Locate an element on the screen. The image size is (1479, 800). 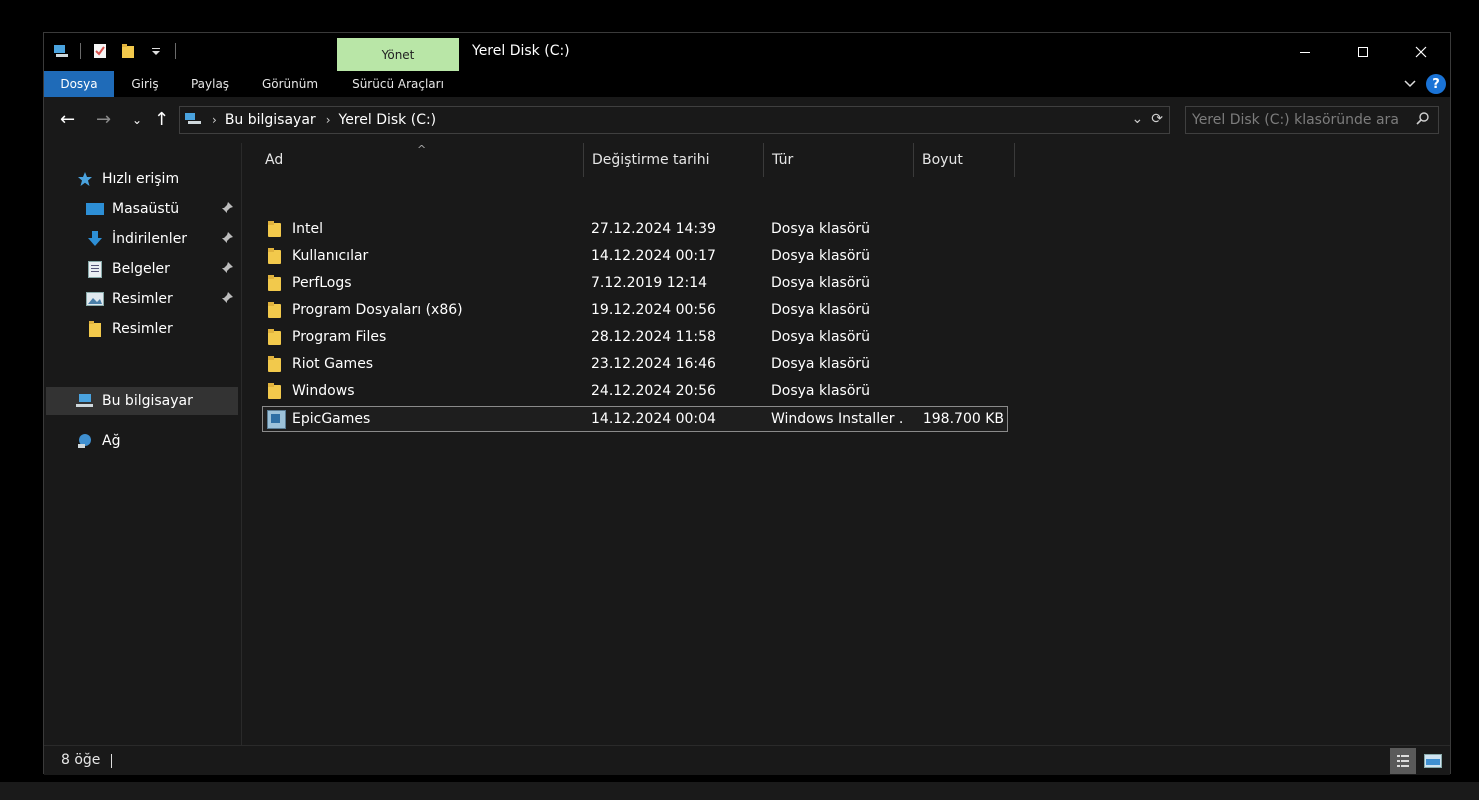
column-header-size: Boyut is located at coordinates (964, 160).